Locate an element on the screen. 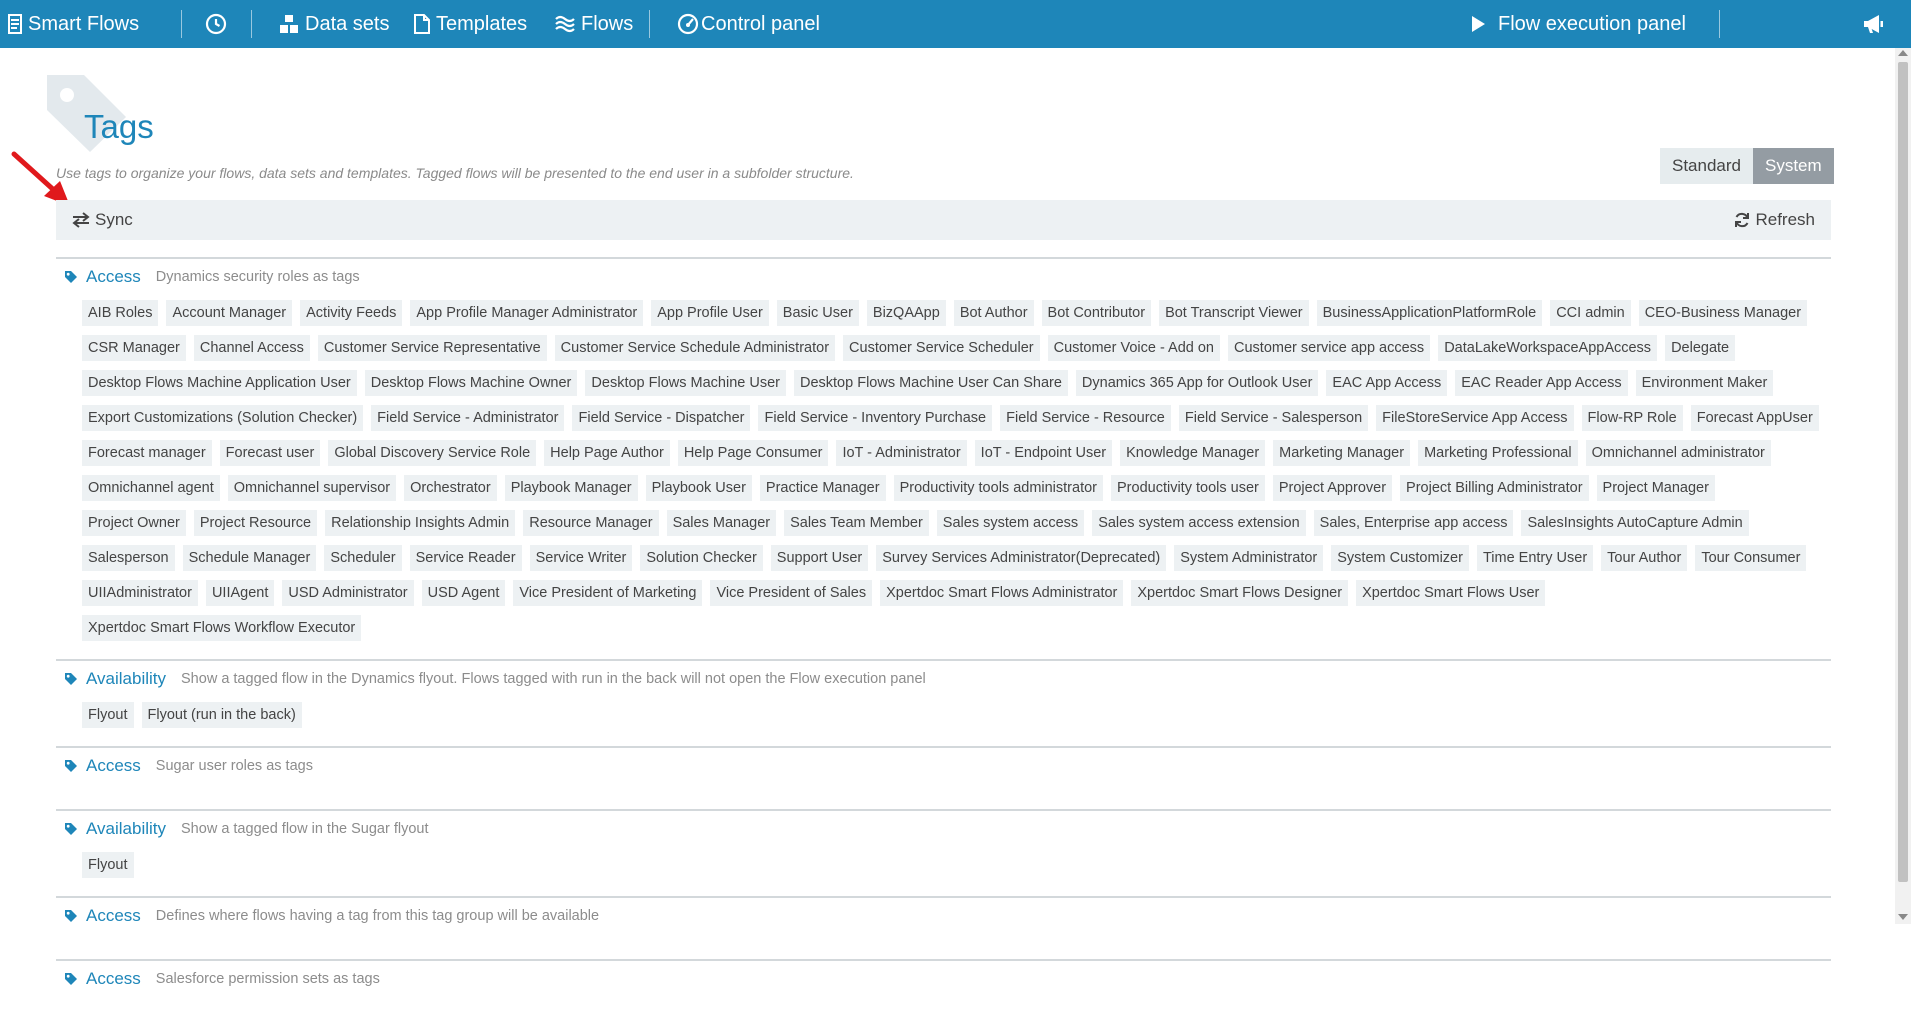 This screenshot has height=1022, width=1911. tag-chip: Export Customizations (Solution Checker) is located at coordinates (223, 418).